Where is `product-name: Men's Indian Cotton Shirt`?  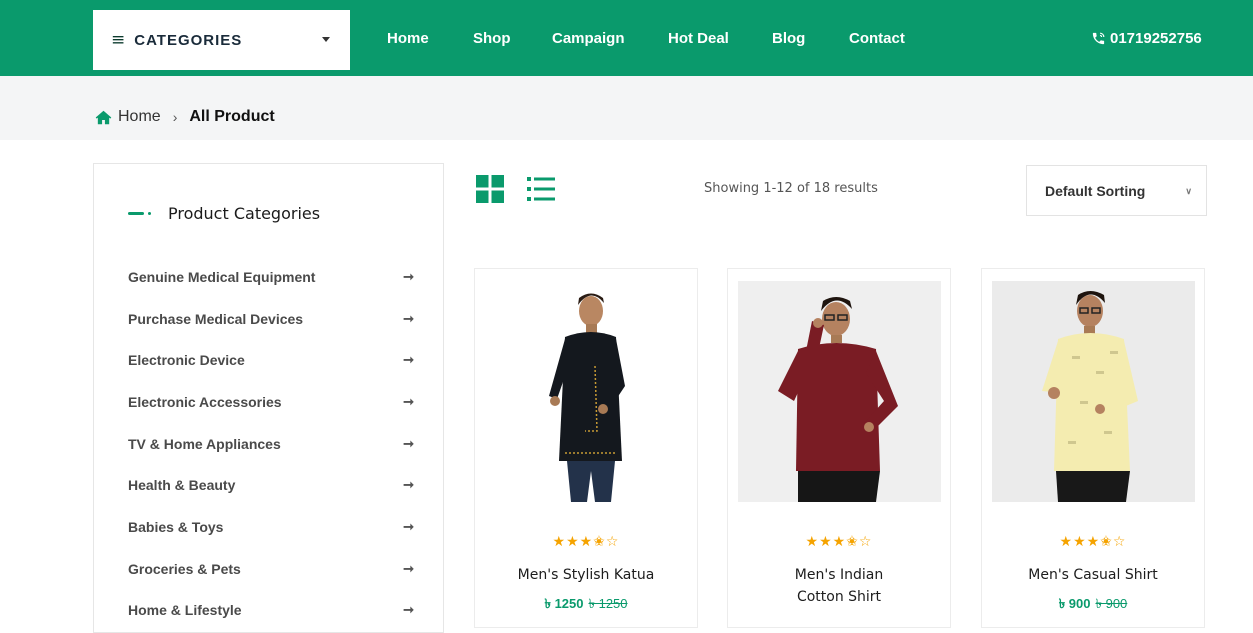
product-name: Men's Indian Cotton Shirt is located at coordinates (839, 586).